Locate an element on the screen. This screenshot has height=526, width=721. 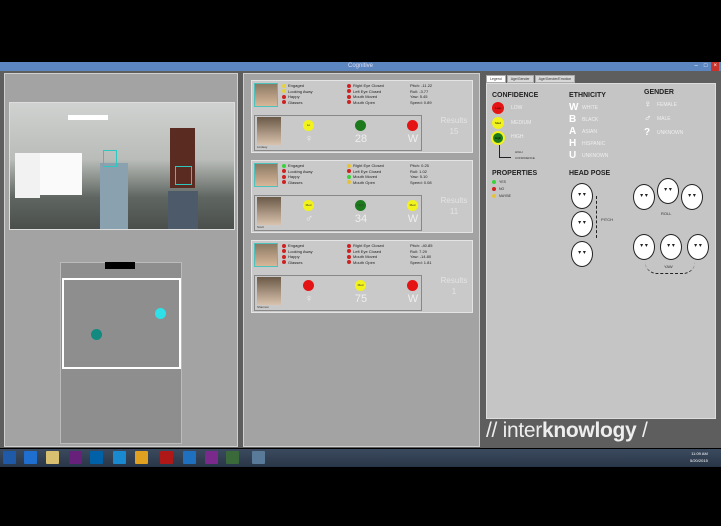
legend-tabs: Legend Age/Gender Age/Gender/Emotion is located at coordinates (531, 79).